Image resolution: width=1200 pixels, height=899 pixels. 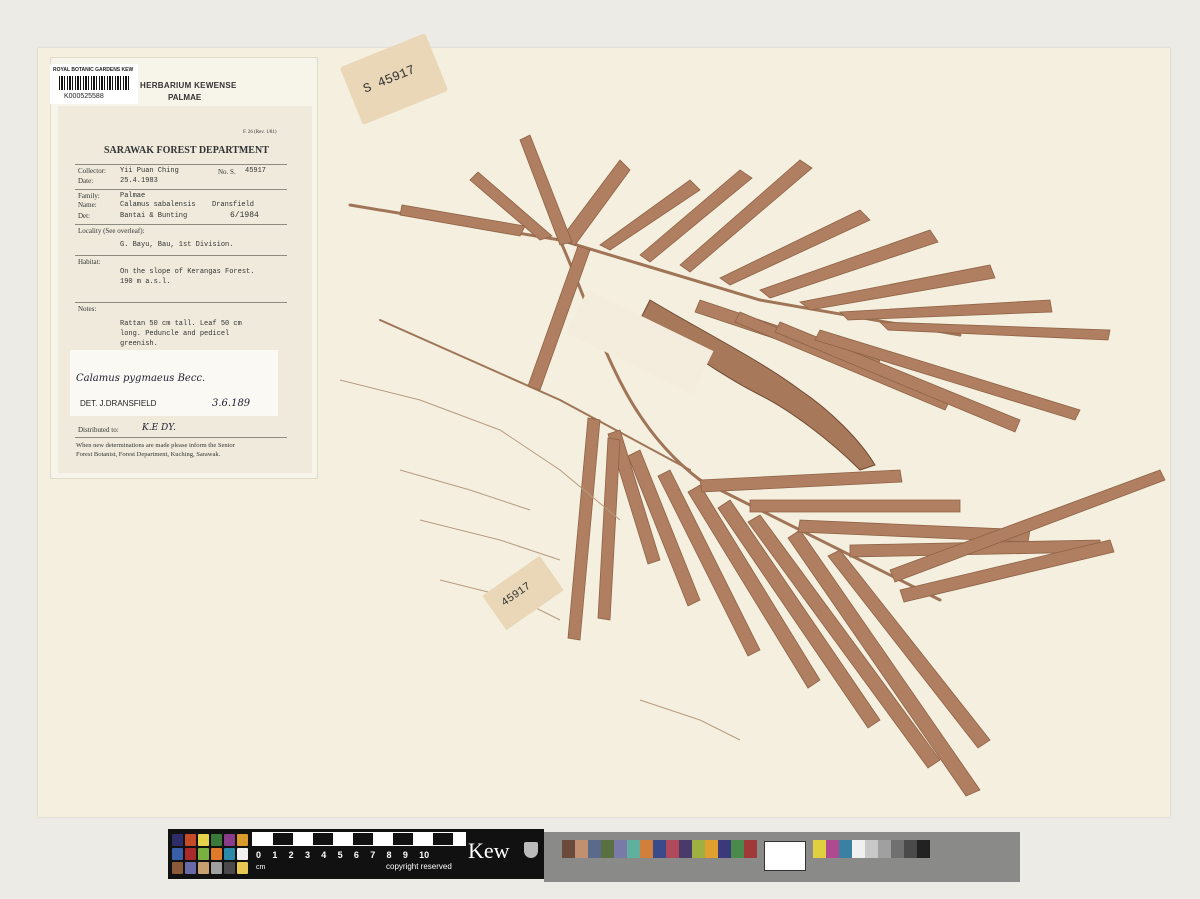 What do you see at coordinates (185, 97) in the screenshot?
I see `herbarium-subtitle: PALMAE` at bounding box center [185, 97].